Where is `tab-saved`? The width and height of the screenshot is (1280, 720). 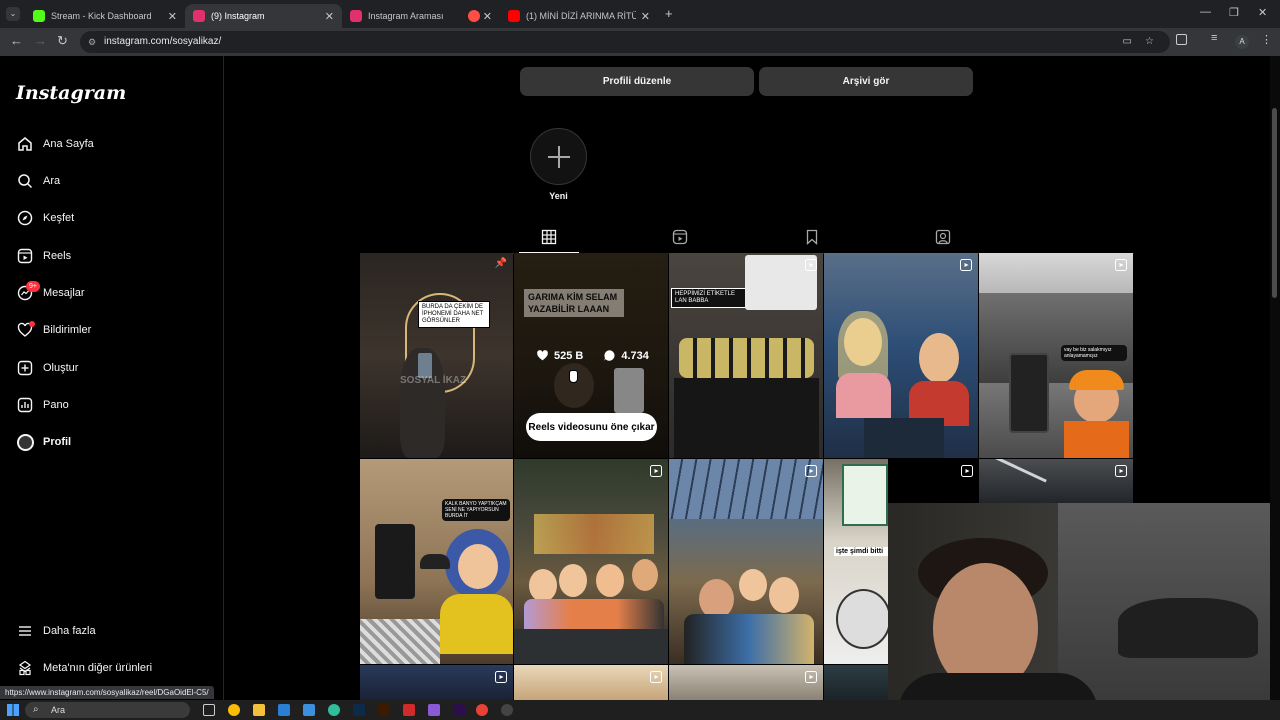 tab-saved is located at coordinates (812, 237).